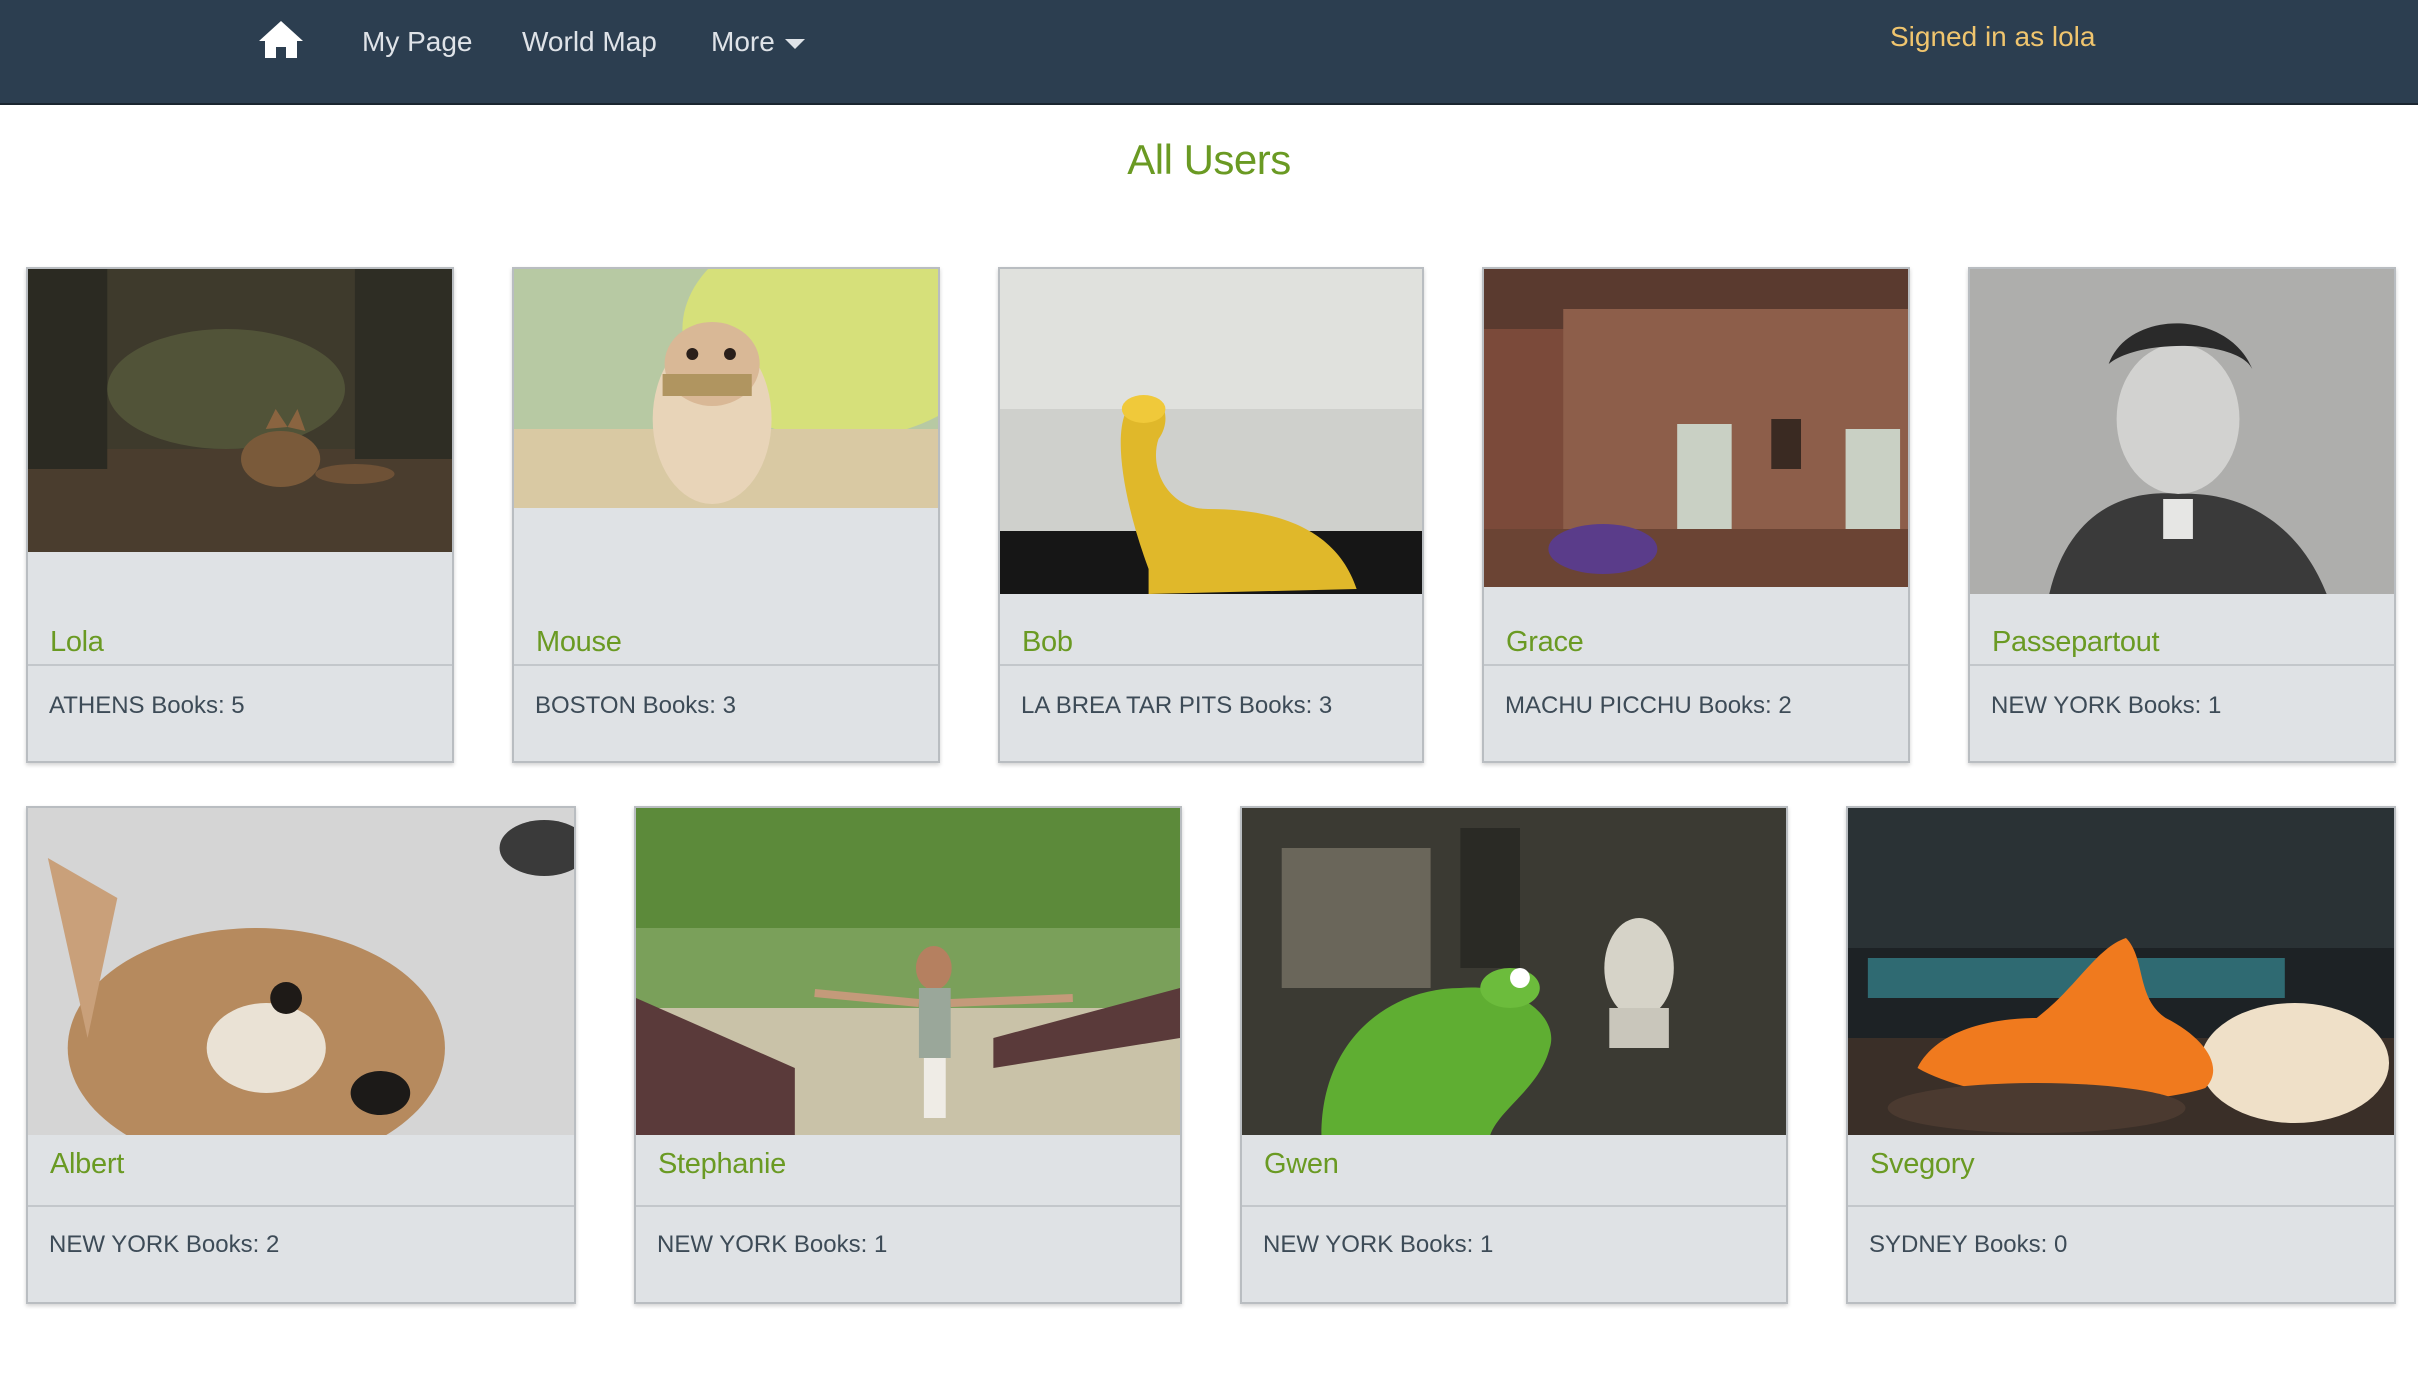 Image resolution: width=2418 pixels, height=1400 pixels. I want to click on home-icon, so click(281, 40).